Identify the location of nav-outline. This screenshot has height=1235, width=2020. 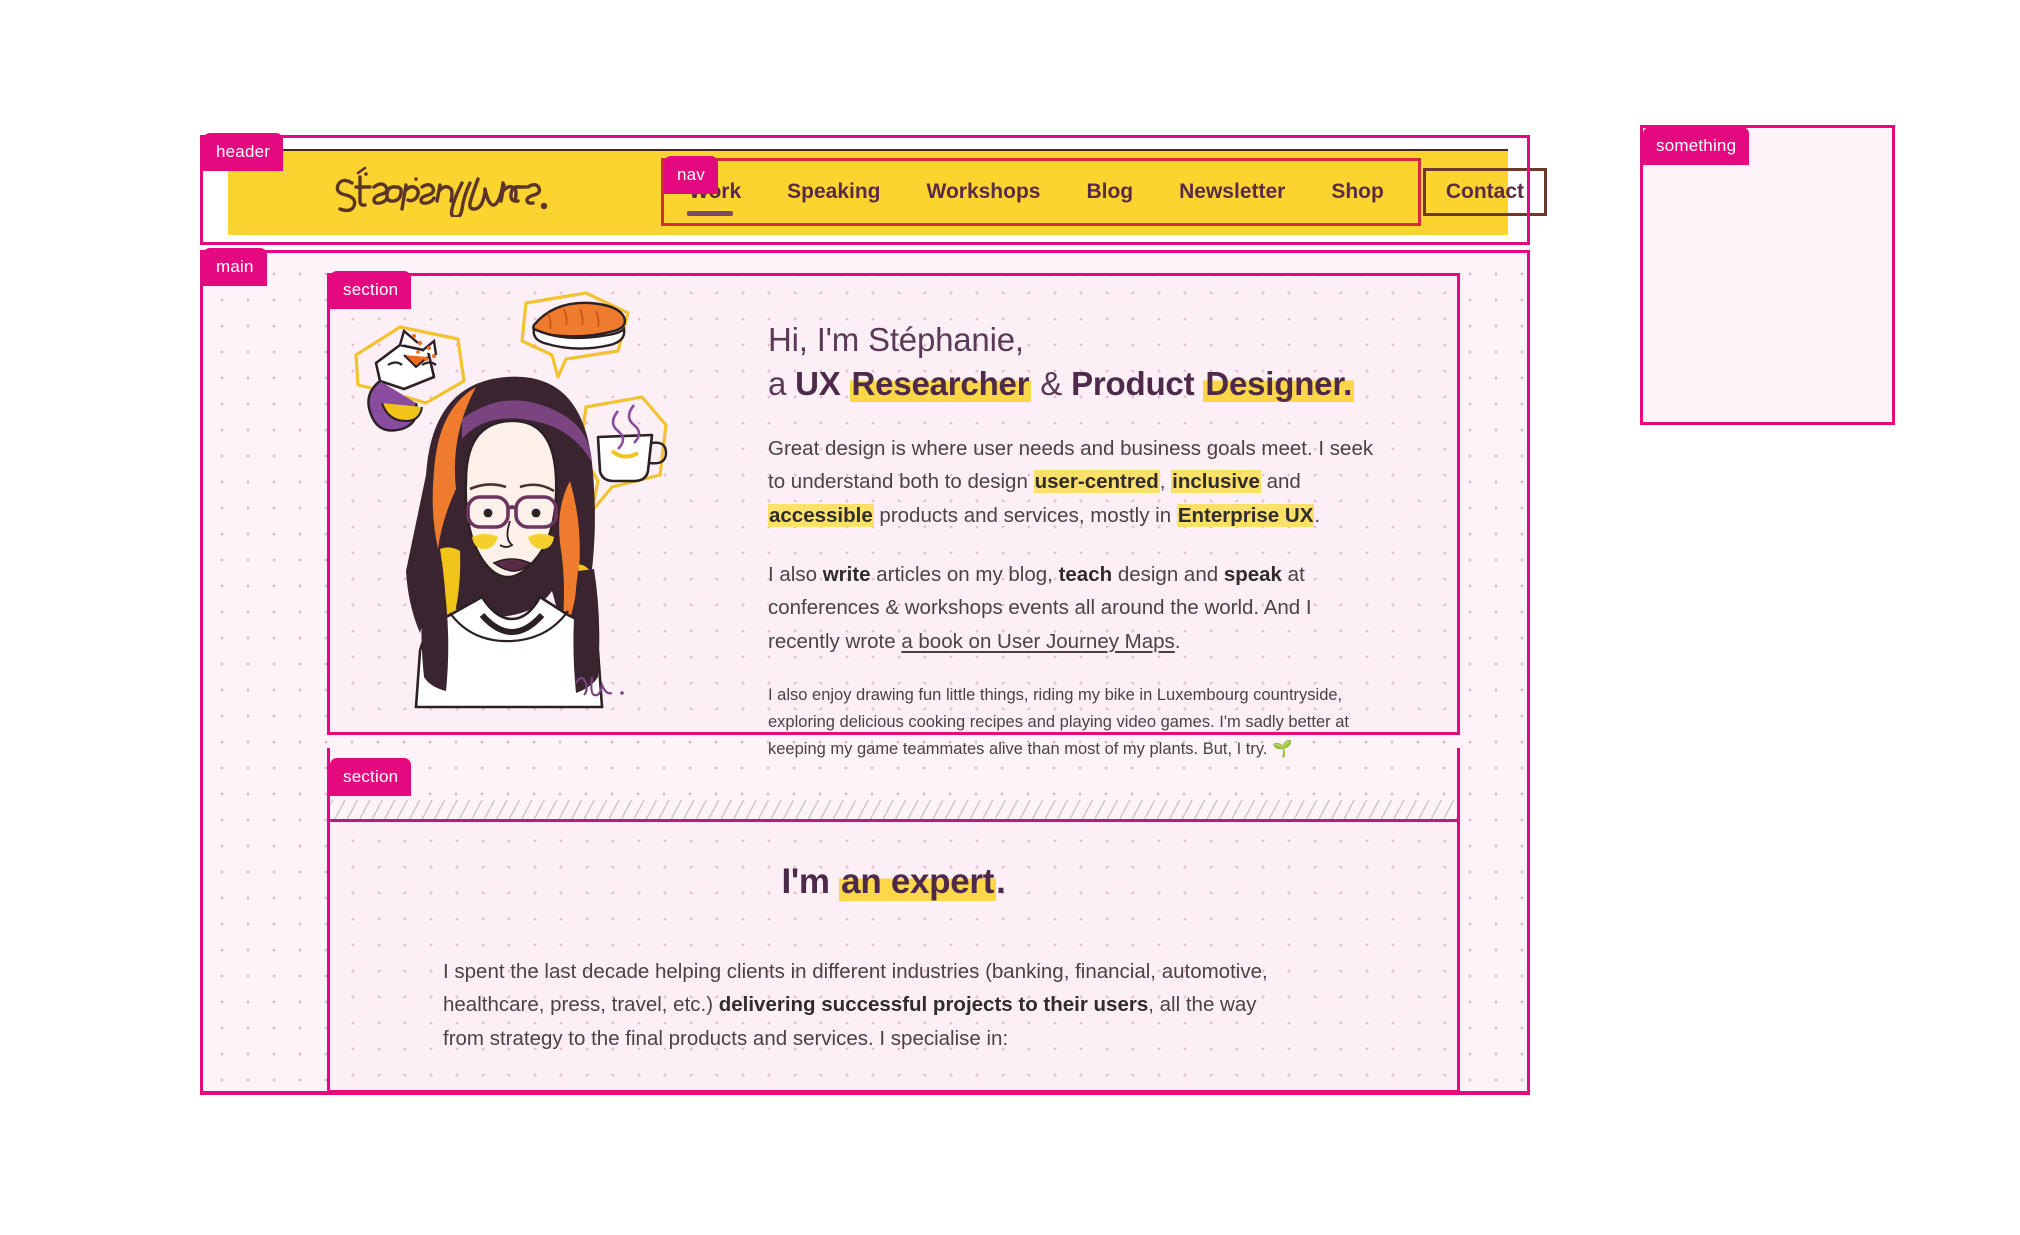
(1041, 192).